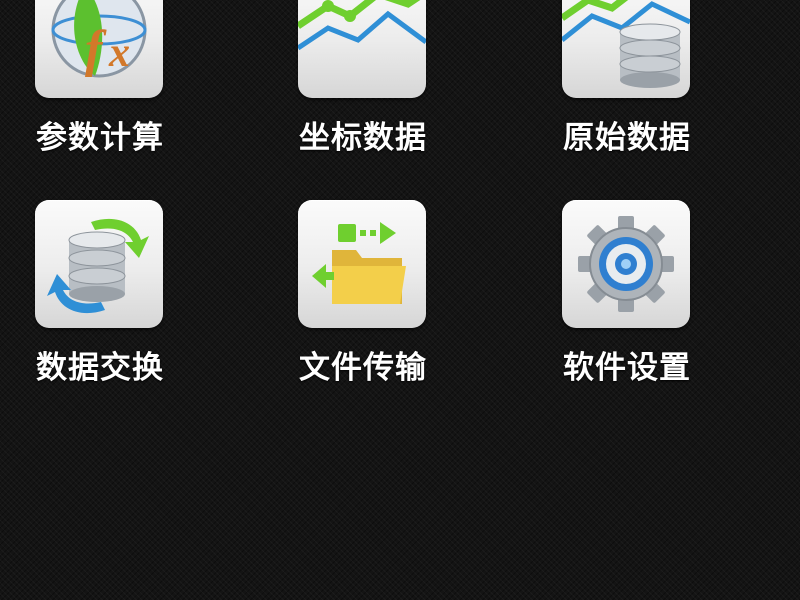 The image size is (800, 600). What do you see at coordinates (99, 39) in the screenshot?
I see `fx-globe-icon: f x` at bounding box center [99, 39].